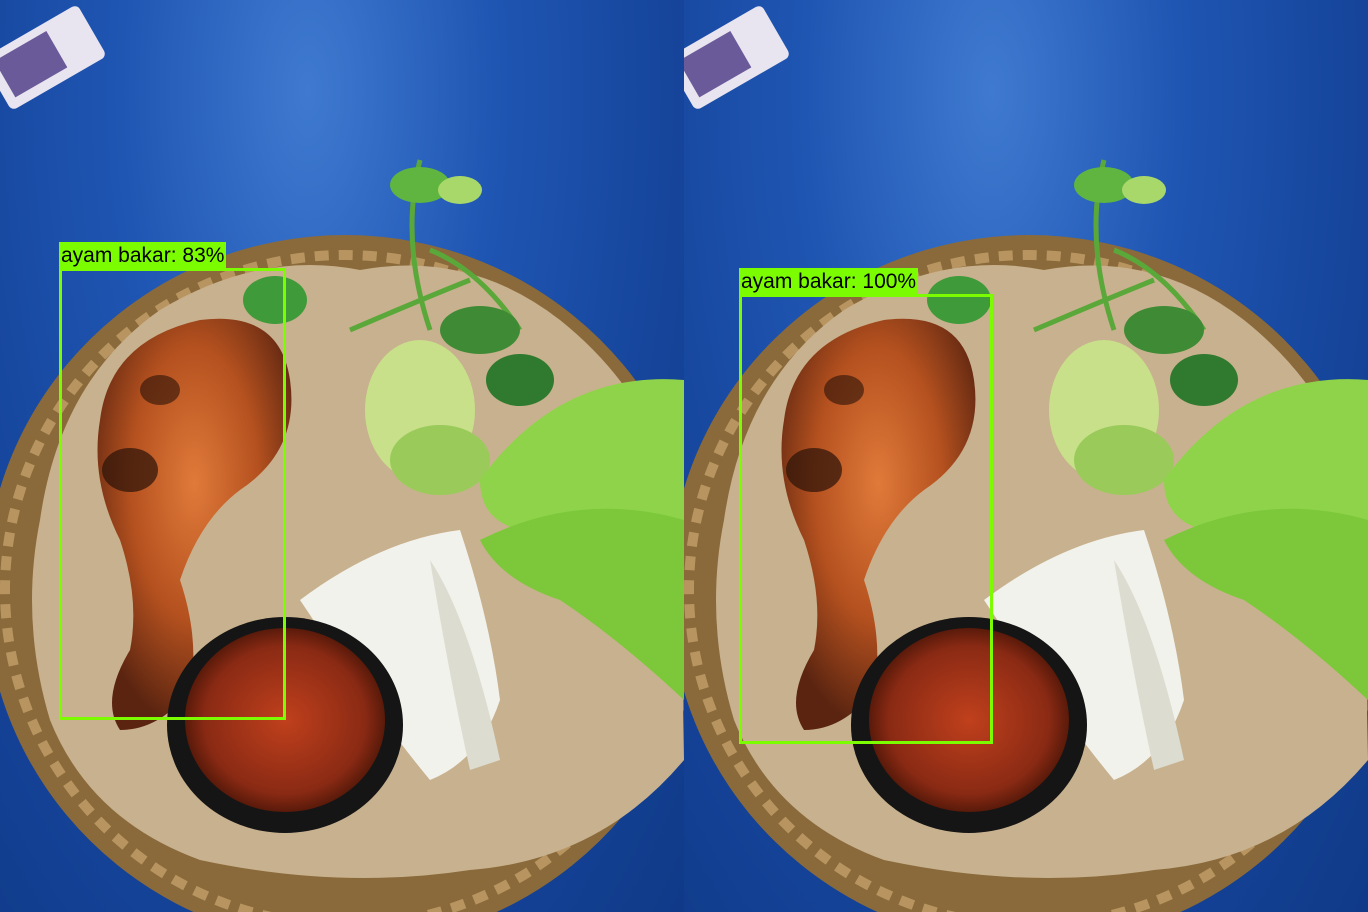 Image resolution: width=1368 pixels, height=912 pixels. I want to click on detection-label: ayam bakar: 100%, so click(829, 282).